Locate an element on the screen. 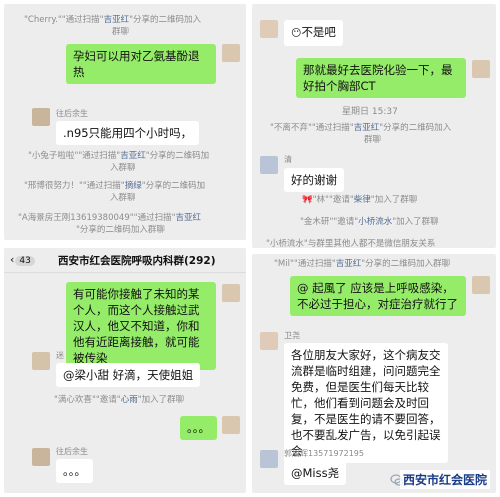 This screenshot has height=497, width=500. system-message: "不离不弃""通过扫描"吉亚红"分享的二维码加入 is located at coordinates (361, 128).